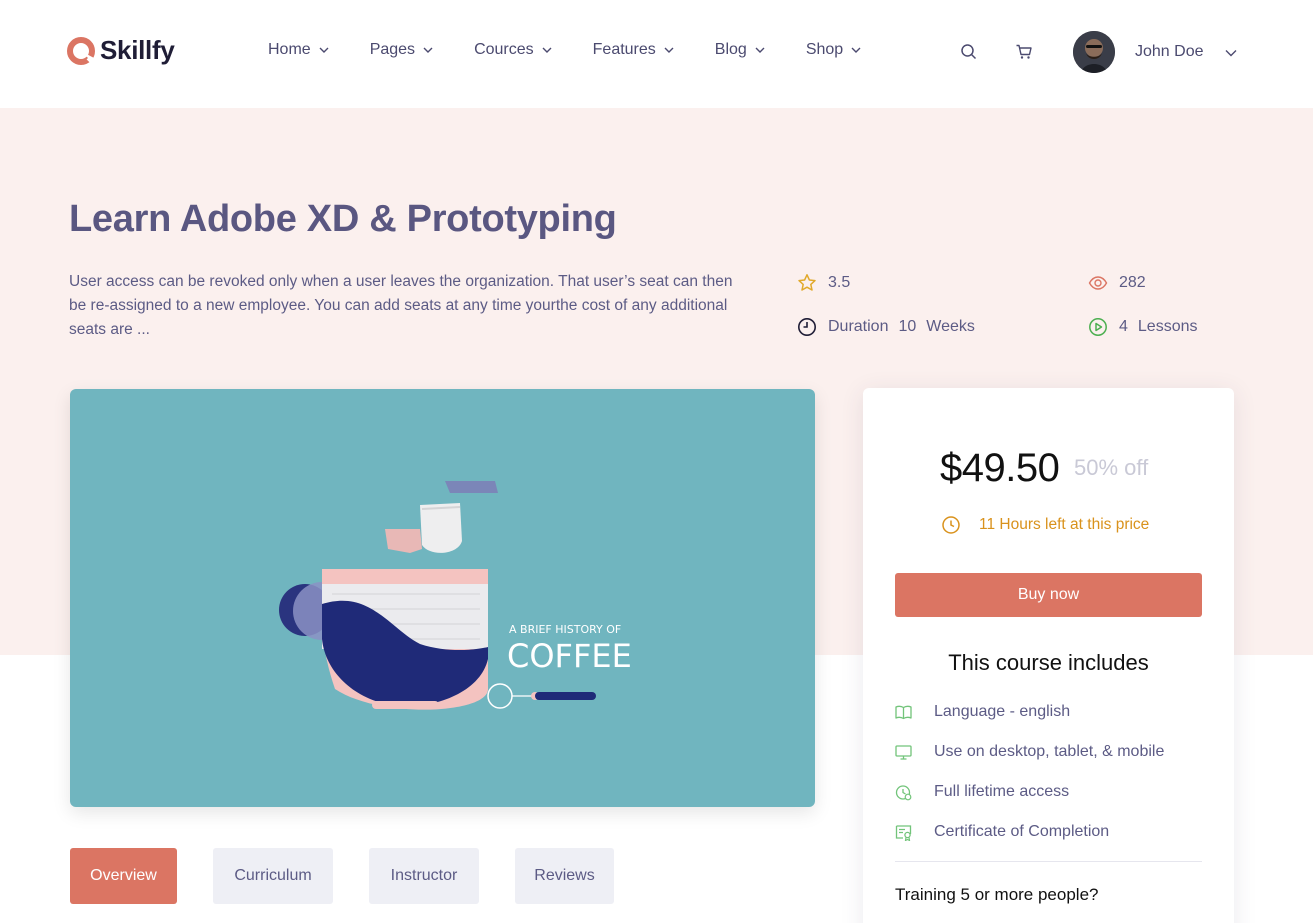 This screenshot has height=923, width=1313. I want to click on lifetime-clock-icon, so click(903, 792).